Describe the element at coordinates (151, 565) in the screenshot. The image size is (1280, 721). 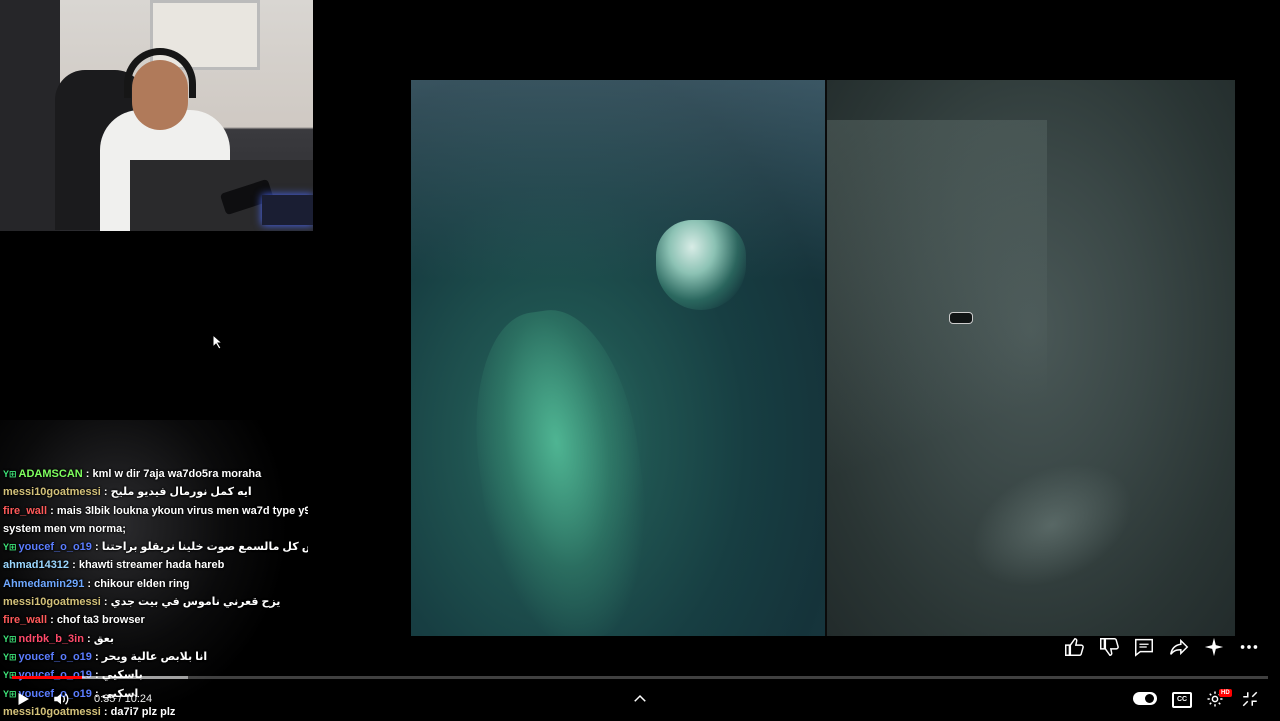
I see `chat-text: khawti streamer hada hareb` at that location.